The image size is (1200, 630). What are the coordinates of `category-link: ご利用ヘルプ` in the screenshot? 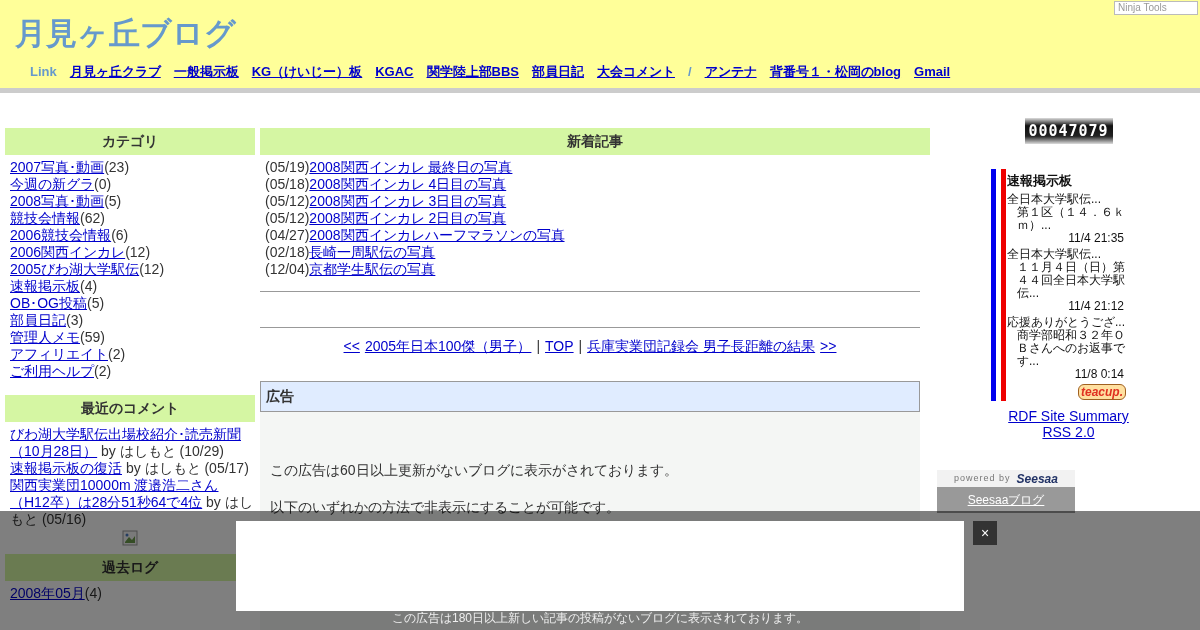 It's located at (52, 371).